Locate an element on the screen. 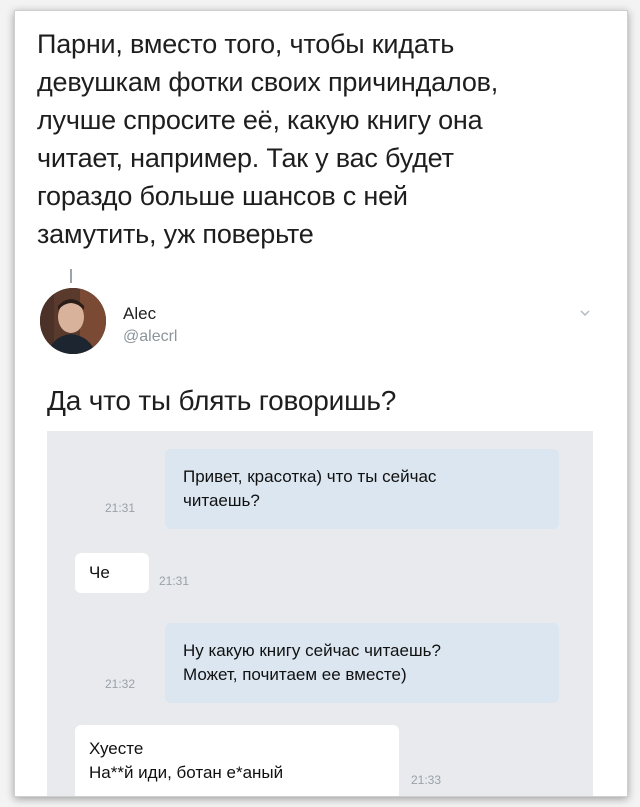 The width and height of the screenshot is (640, 807). message-bubble: Хуесте На**й иди, ботан е*аный is located at coordinates (237, 760).